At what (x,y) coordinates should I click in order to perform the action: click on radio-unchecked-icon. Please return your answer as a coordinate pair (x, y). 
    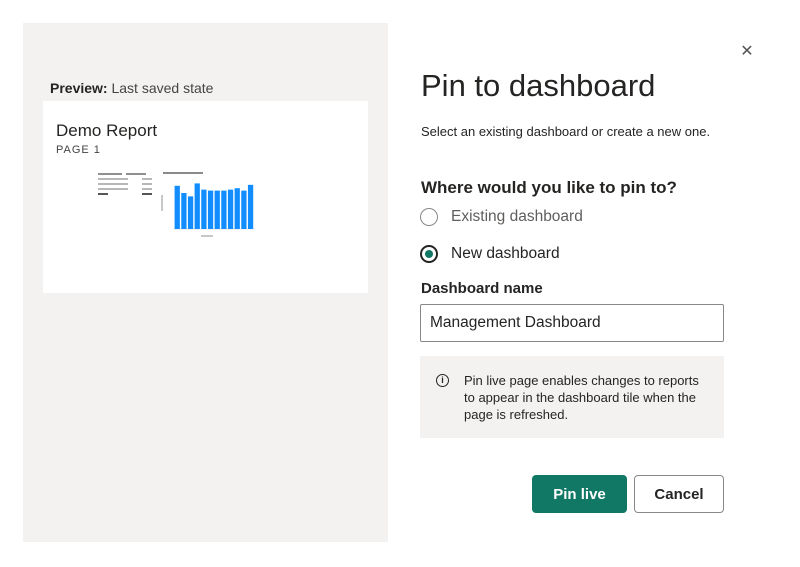
    Looking at the image, I should click on (429, 217).